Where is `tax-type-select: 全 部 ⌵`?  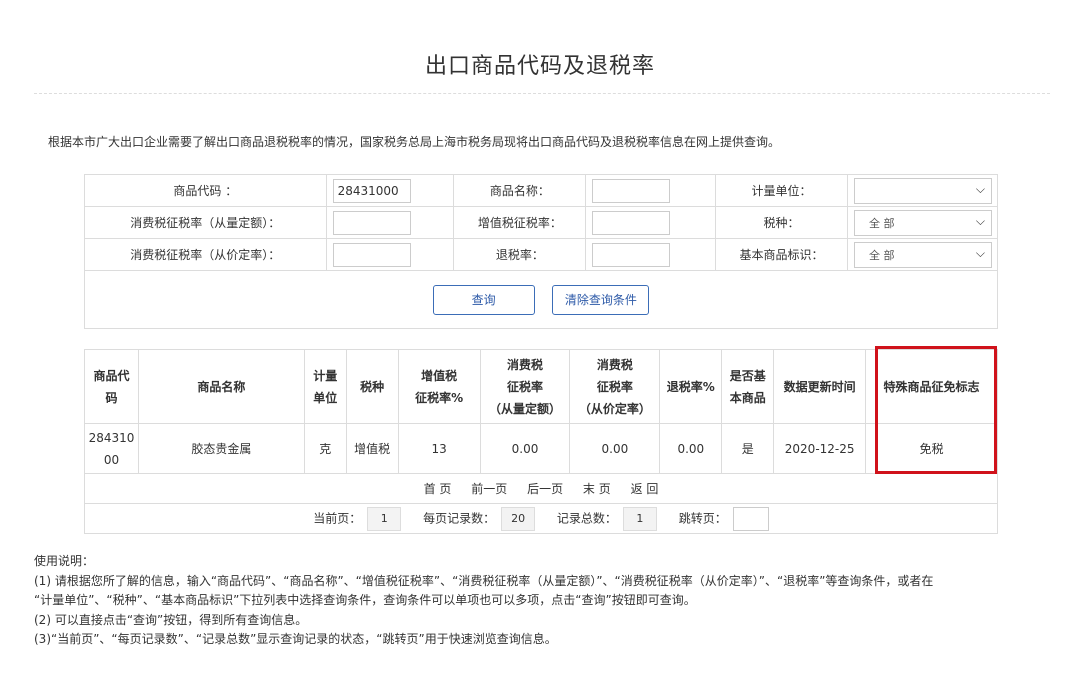 tax-type-select: 全 部 ⌵ is located at coordinates (922, 222).